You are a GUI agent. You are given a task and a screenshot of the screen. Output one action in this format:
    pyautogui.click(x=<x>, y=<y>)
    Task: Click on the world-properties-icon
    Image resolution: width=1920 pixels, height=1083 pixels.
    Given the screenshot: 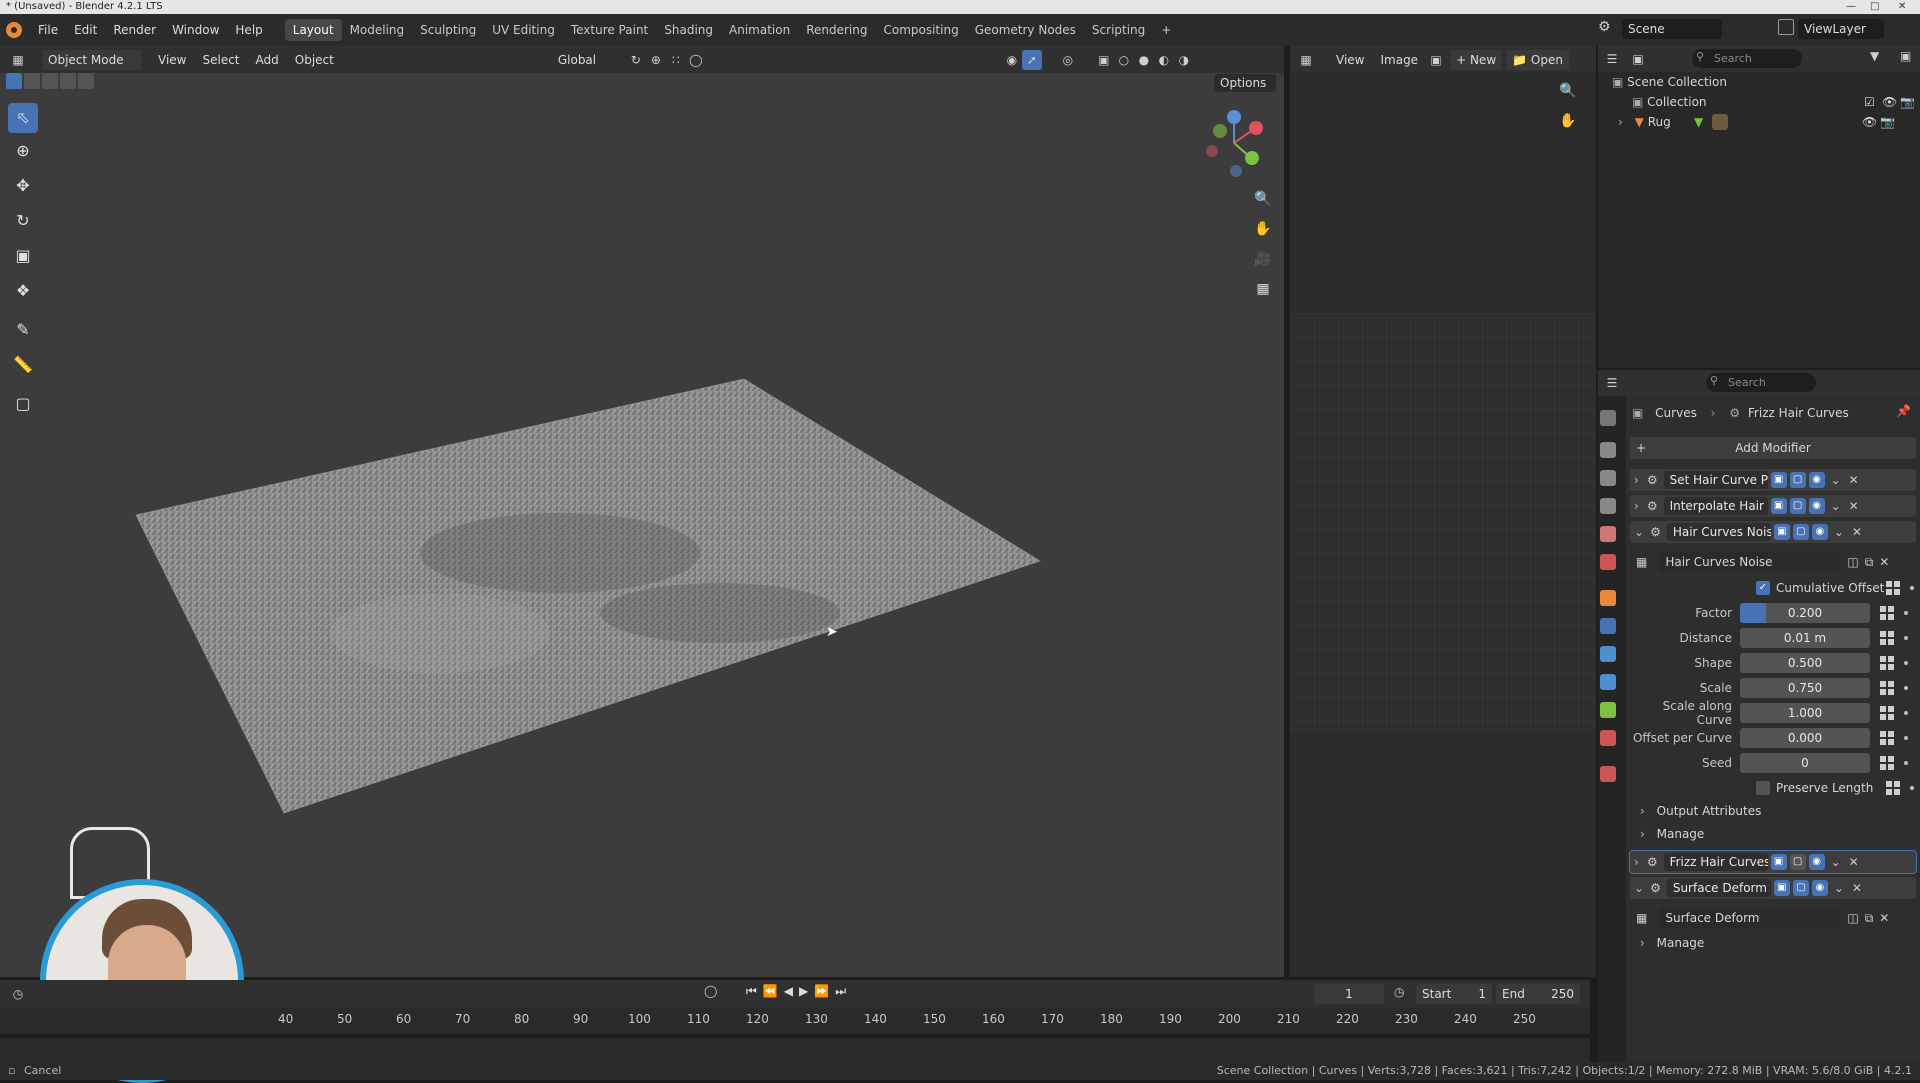 What is the action you would take?
    pyautogui.click(x=1608, y=562)
    